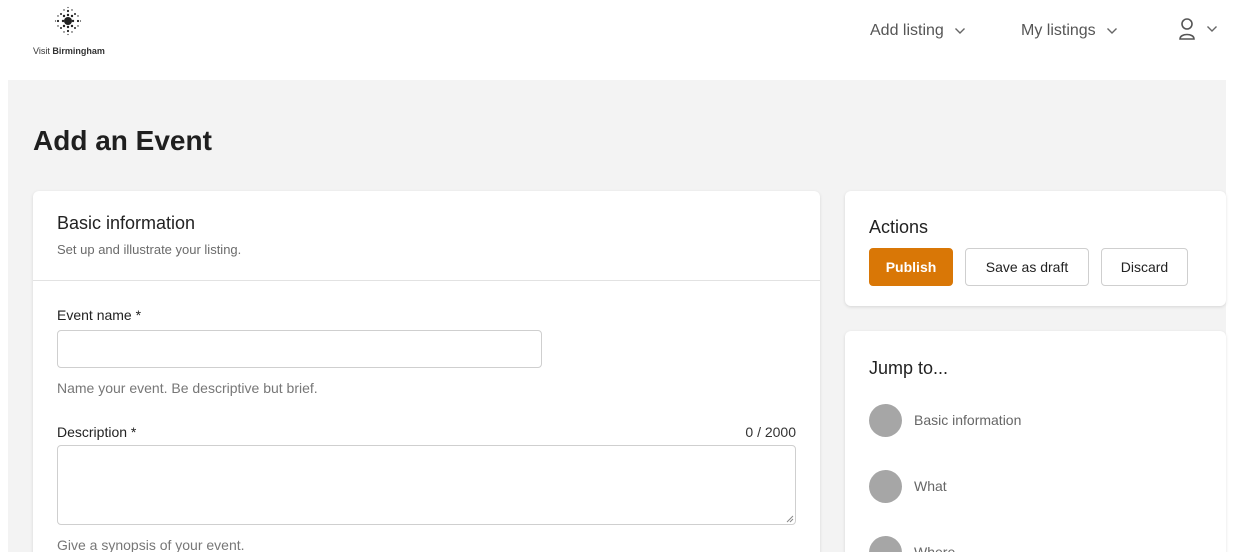 The image size is (1238, 552). I want to click on jump-item-what: What, so click(908, 486).